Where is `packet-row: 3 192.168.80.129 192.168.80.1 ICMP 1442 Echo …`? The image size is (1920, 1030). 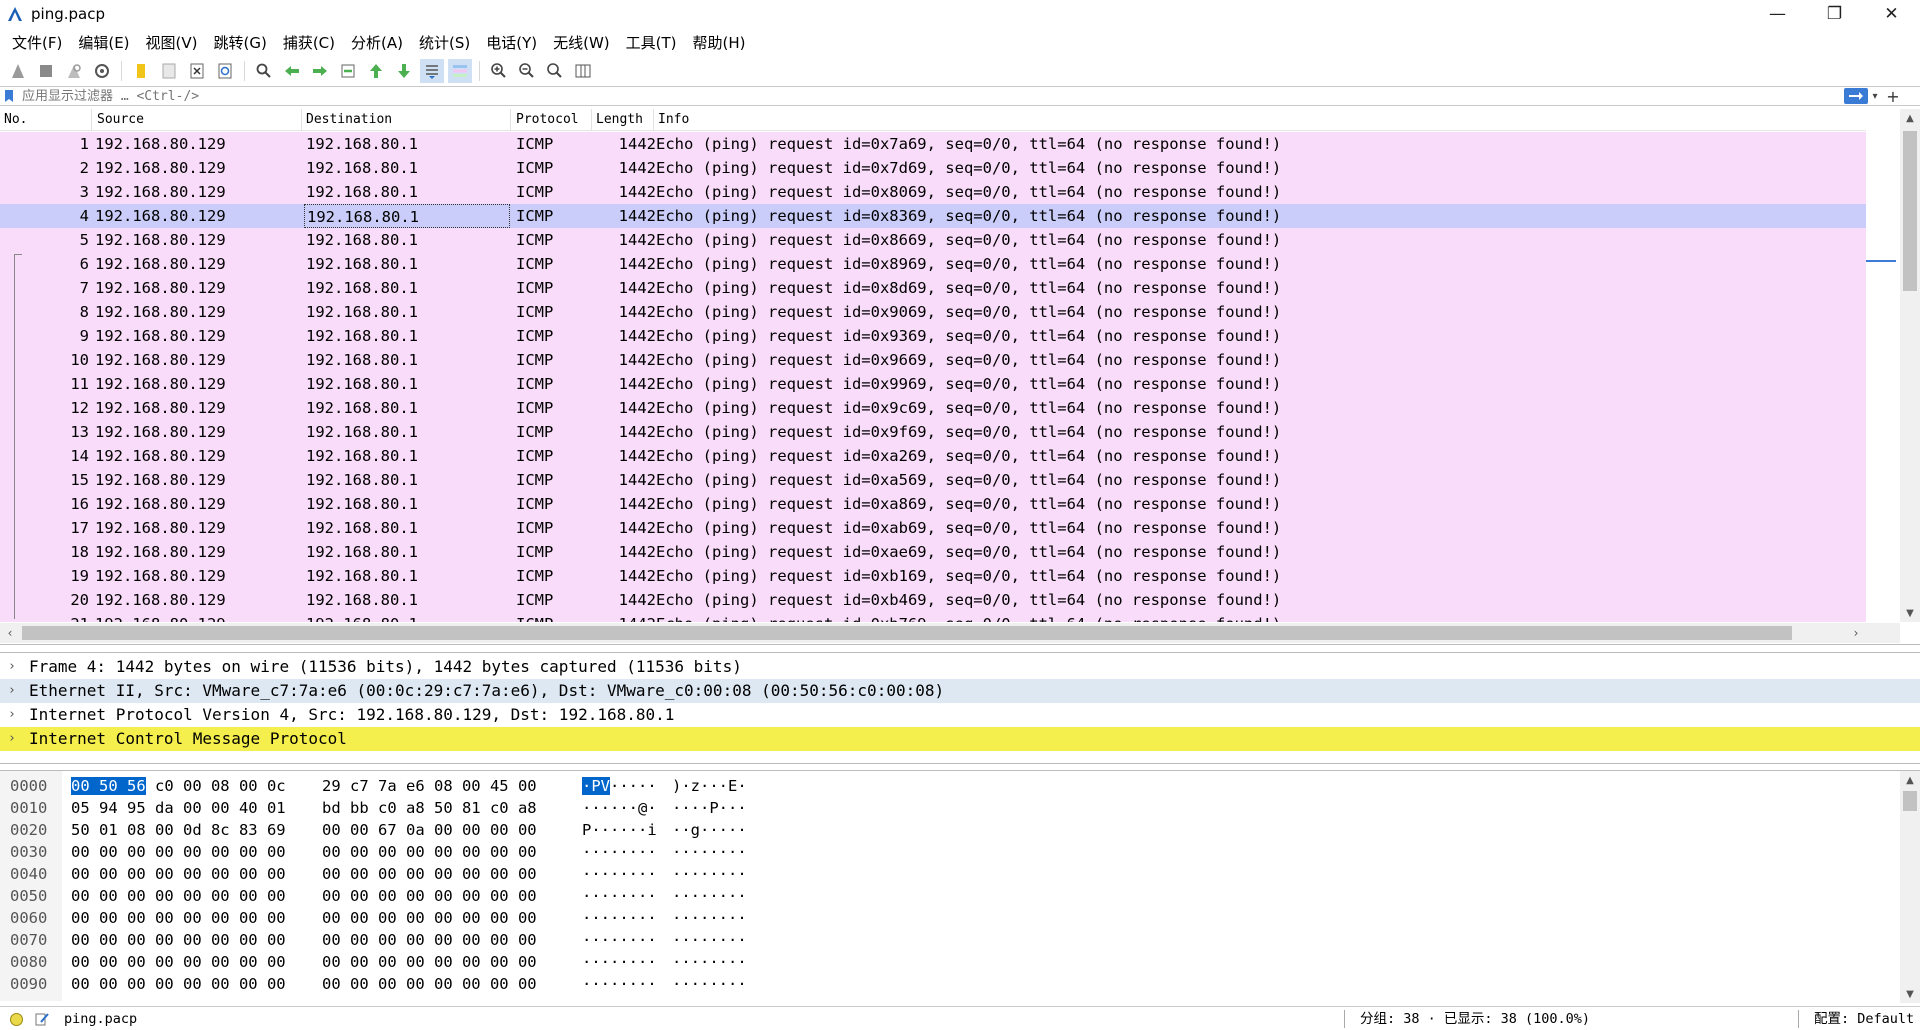
packet-row: 3 192.168.80.129 192.168.80.1 ICMP 1442 Echo … is located at coordinates (933, 192).